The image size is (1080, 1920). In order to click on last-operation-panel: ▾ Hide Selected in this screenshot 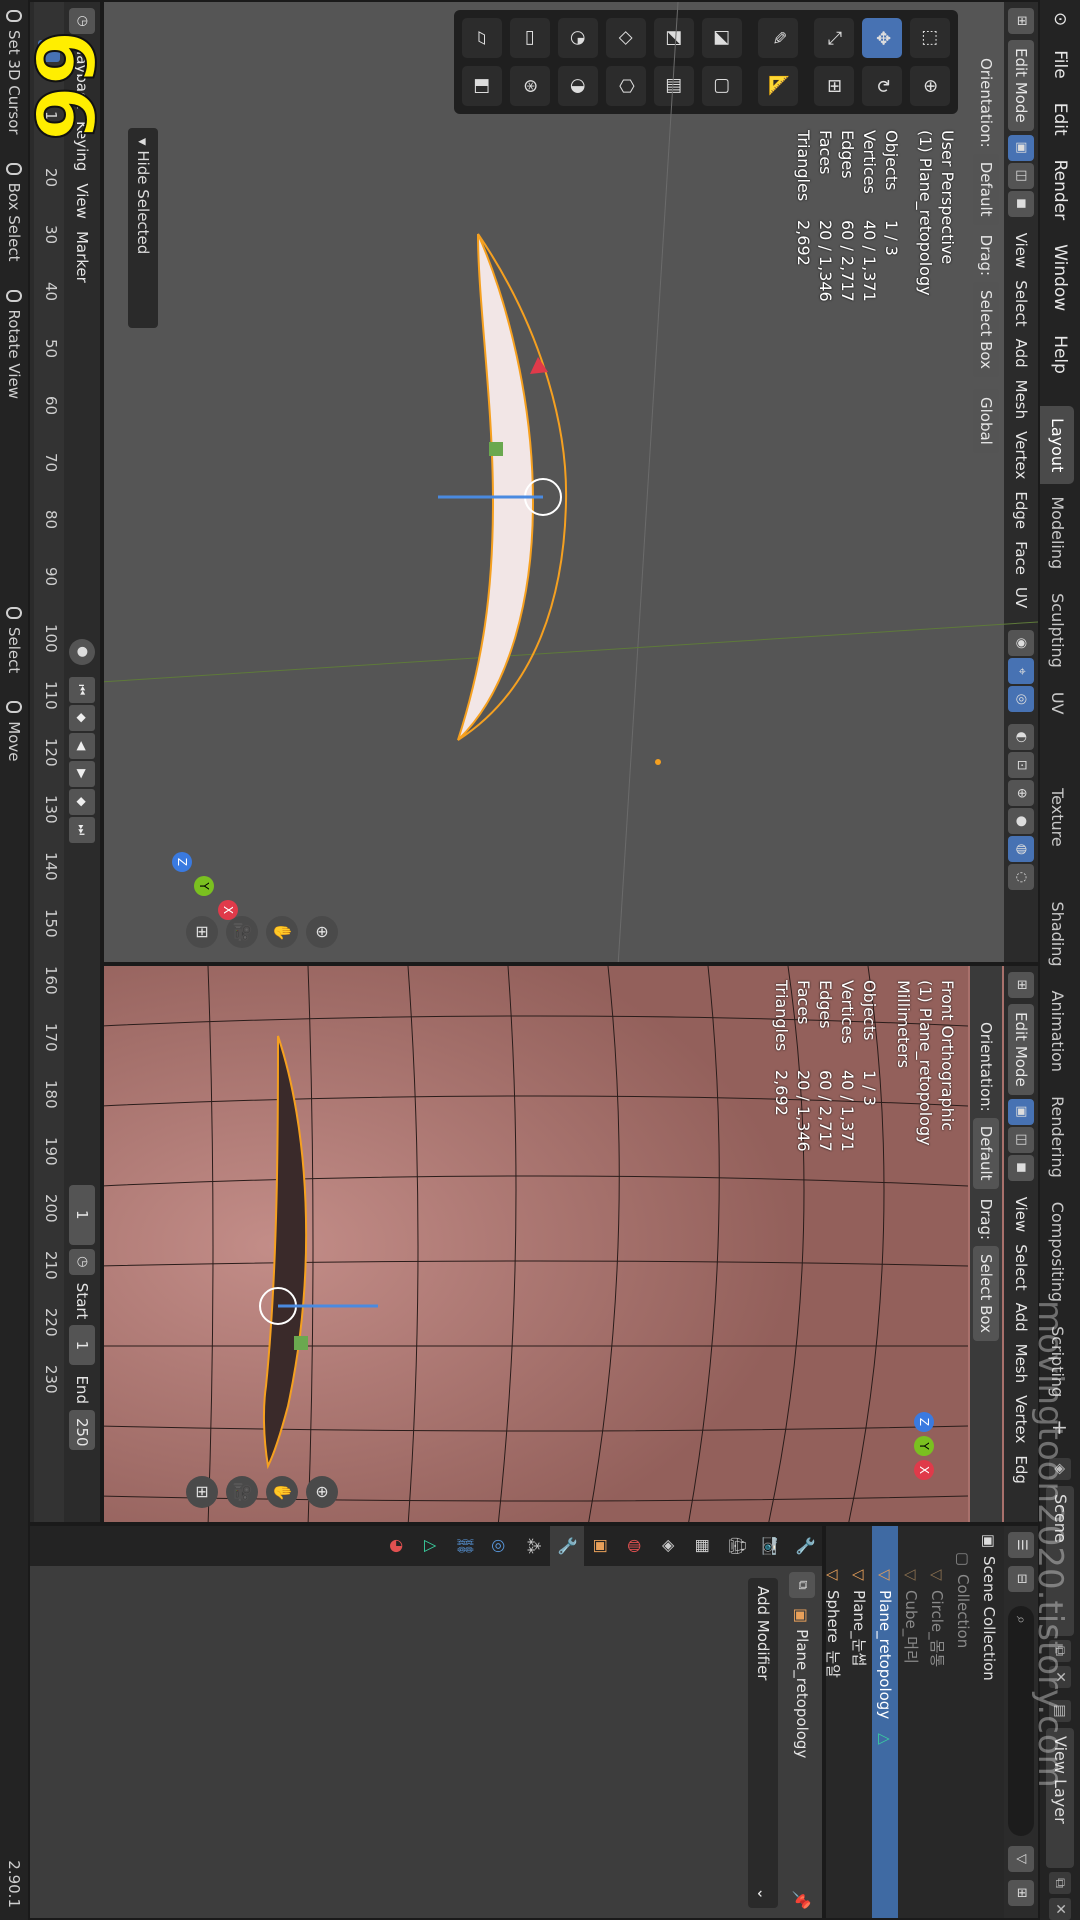, I will do `click(143, 228)`.